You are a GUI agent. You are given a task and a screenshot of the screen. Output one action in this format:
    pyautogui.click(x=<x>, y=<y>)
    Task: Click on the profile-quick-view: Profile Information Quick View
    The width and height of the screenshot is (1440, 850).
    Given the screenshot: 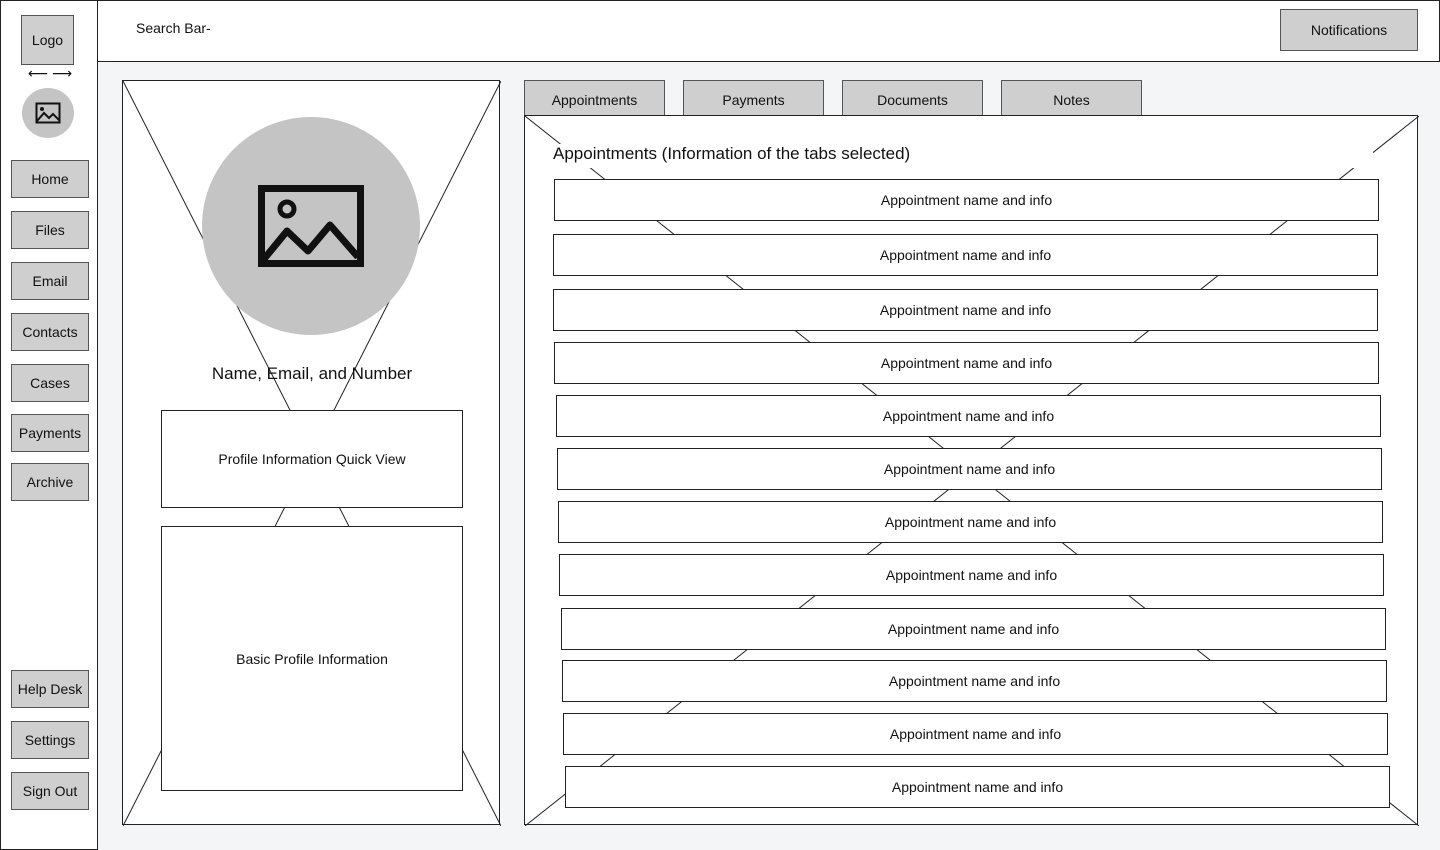 What is the action you would take?
    pyautogui.click(x=312, y=459)
    